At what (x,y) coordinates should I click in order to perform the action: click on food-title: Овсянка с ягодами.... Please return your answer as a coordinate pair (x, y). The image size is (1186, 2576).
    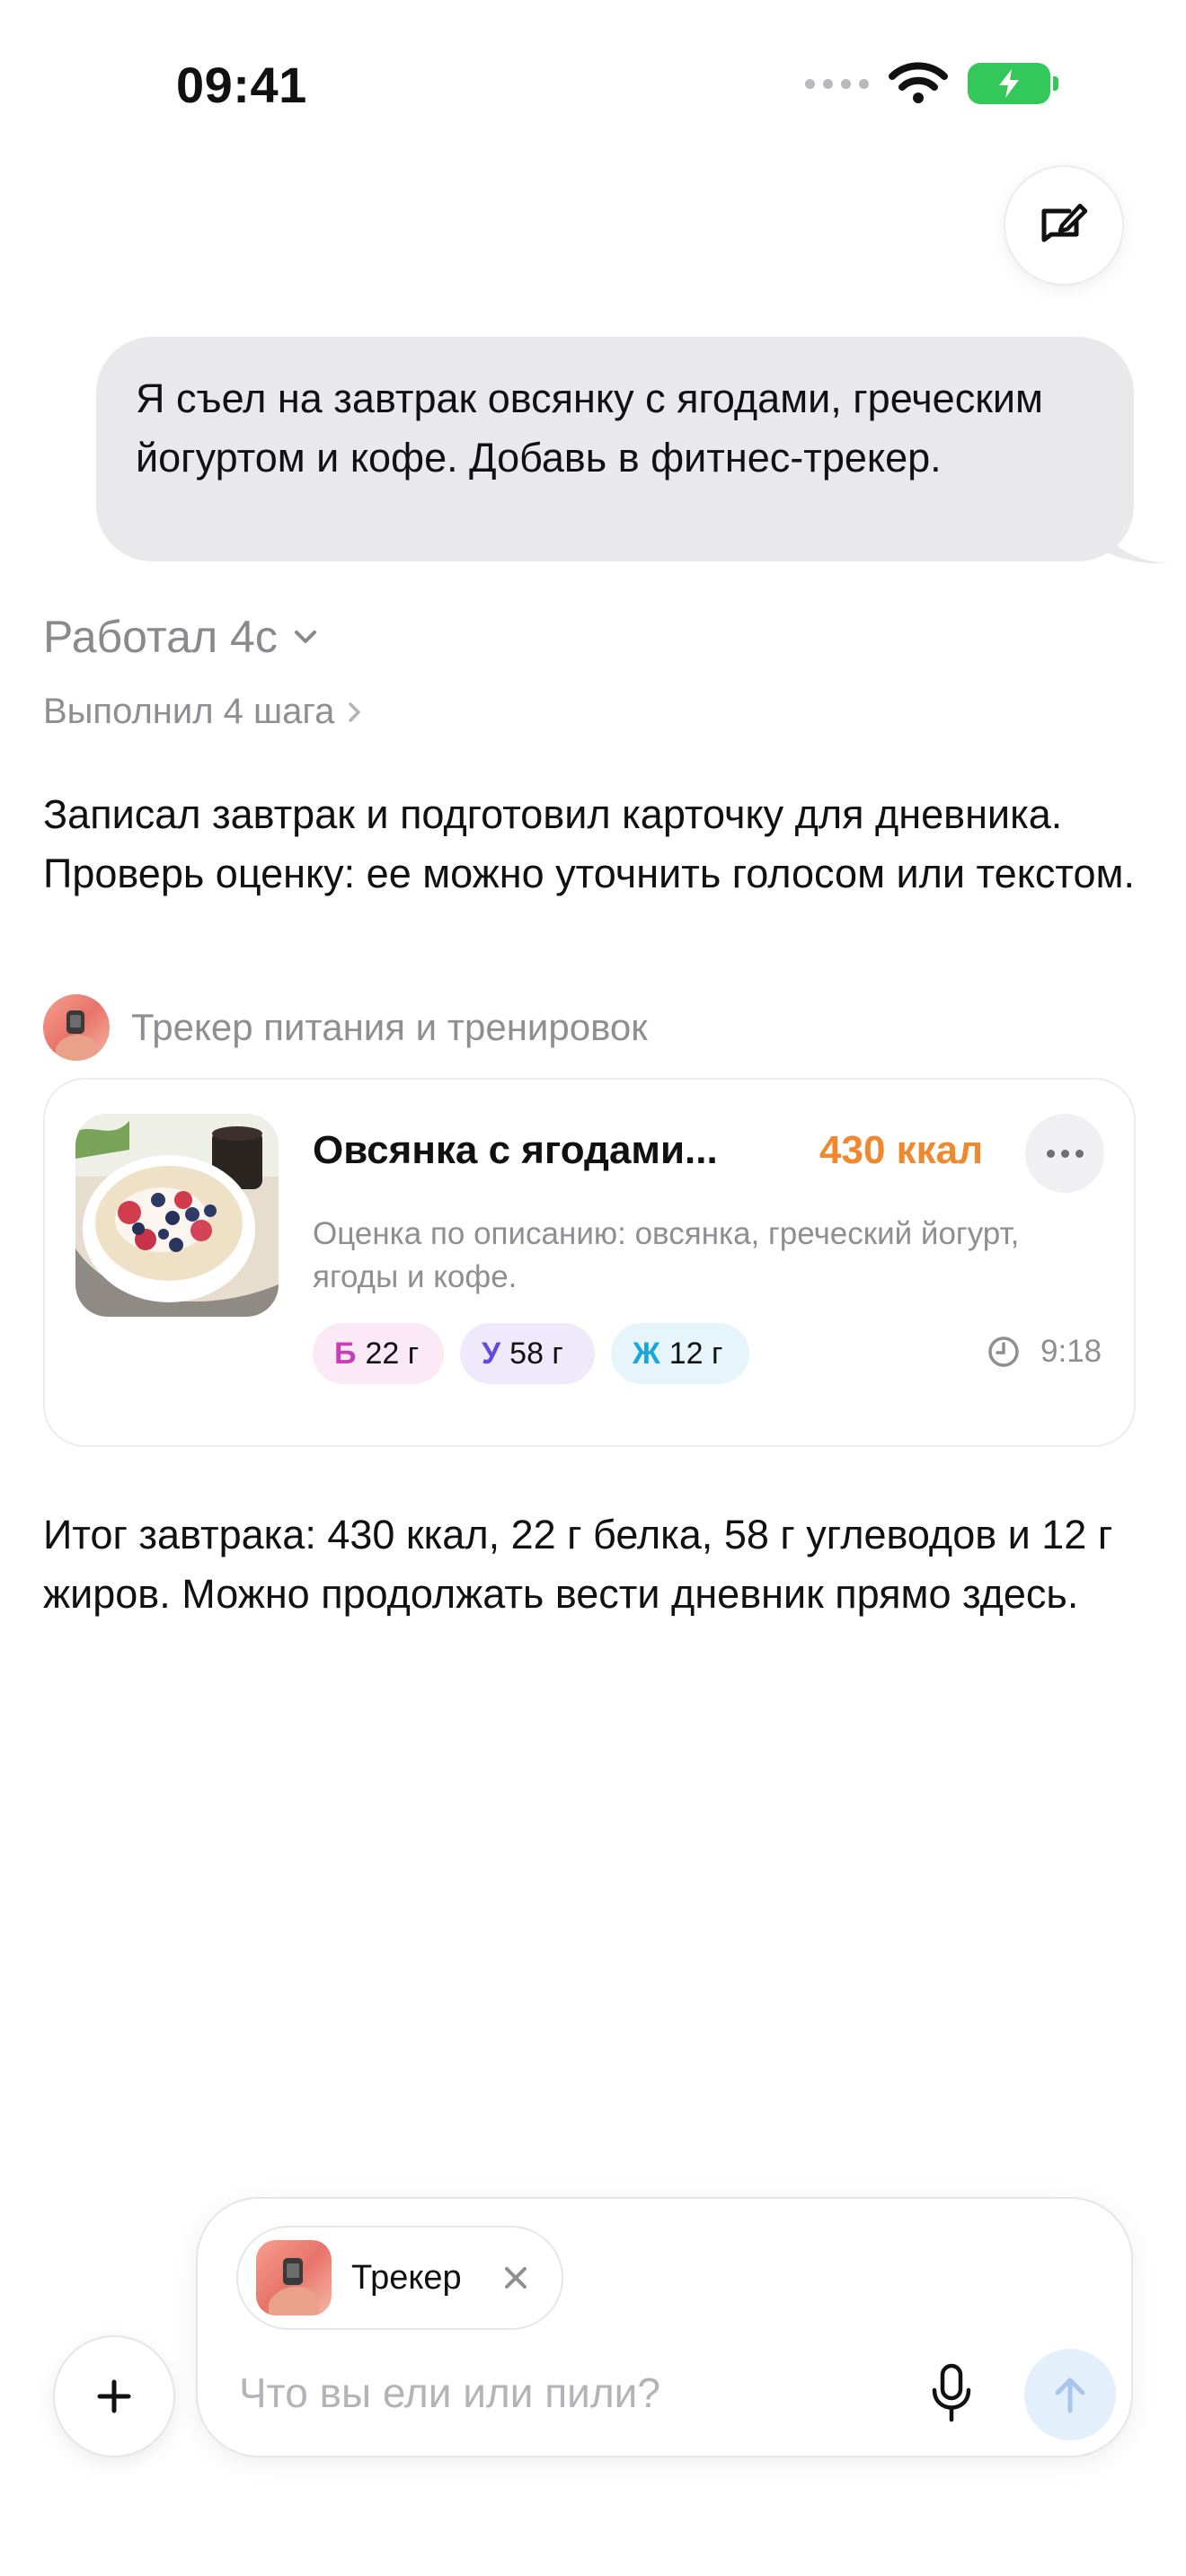
    Looking at the image, I should click on (515, 1150).